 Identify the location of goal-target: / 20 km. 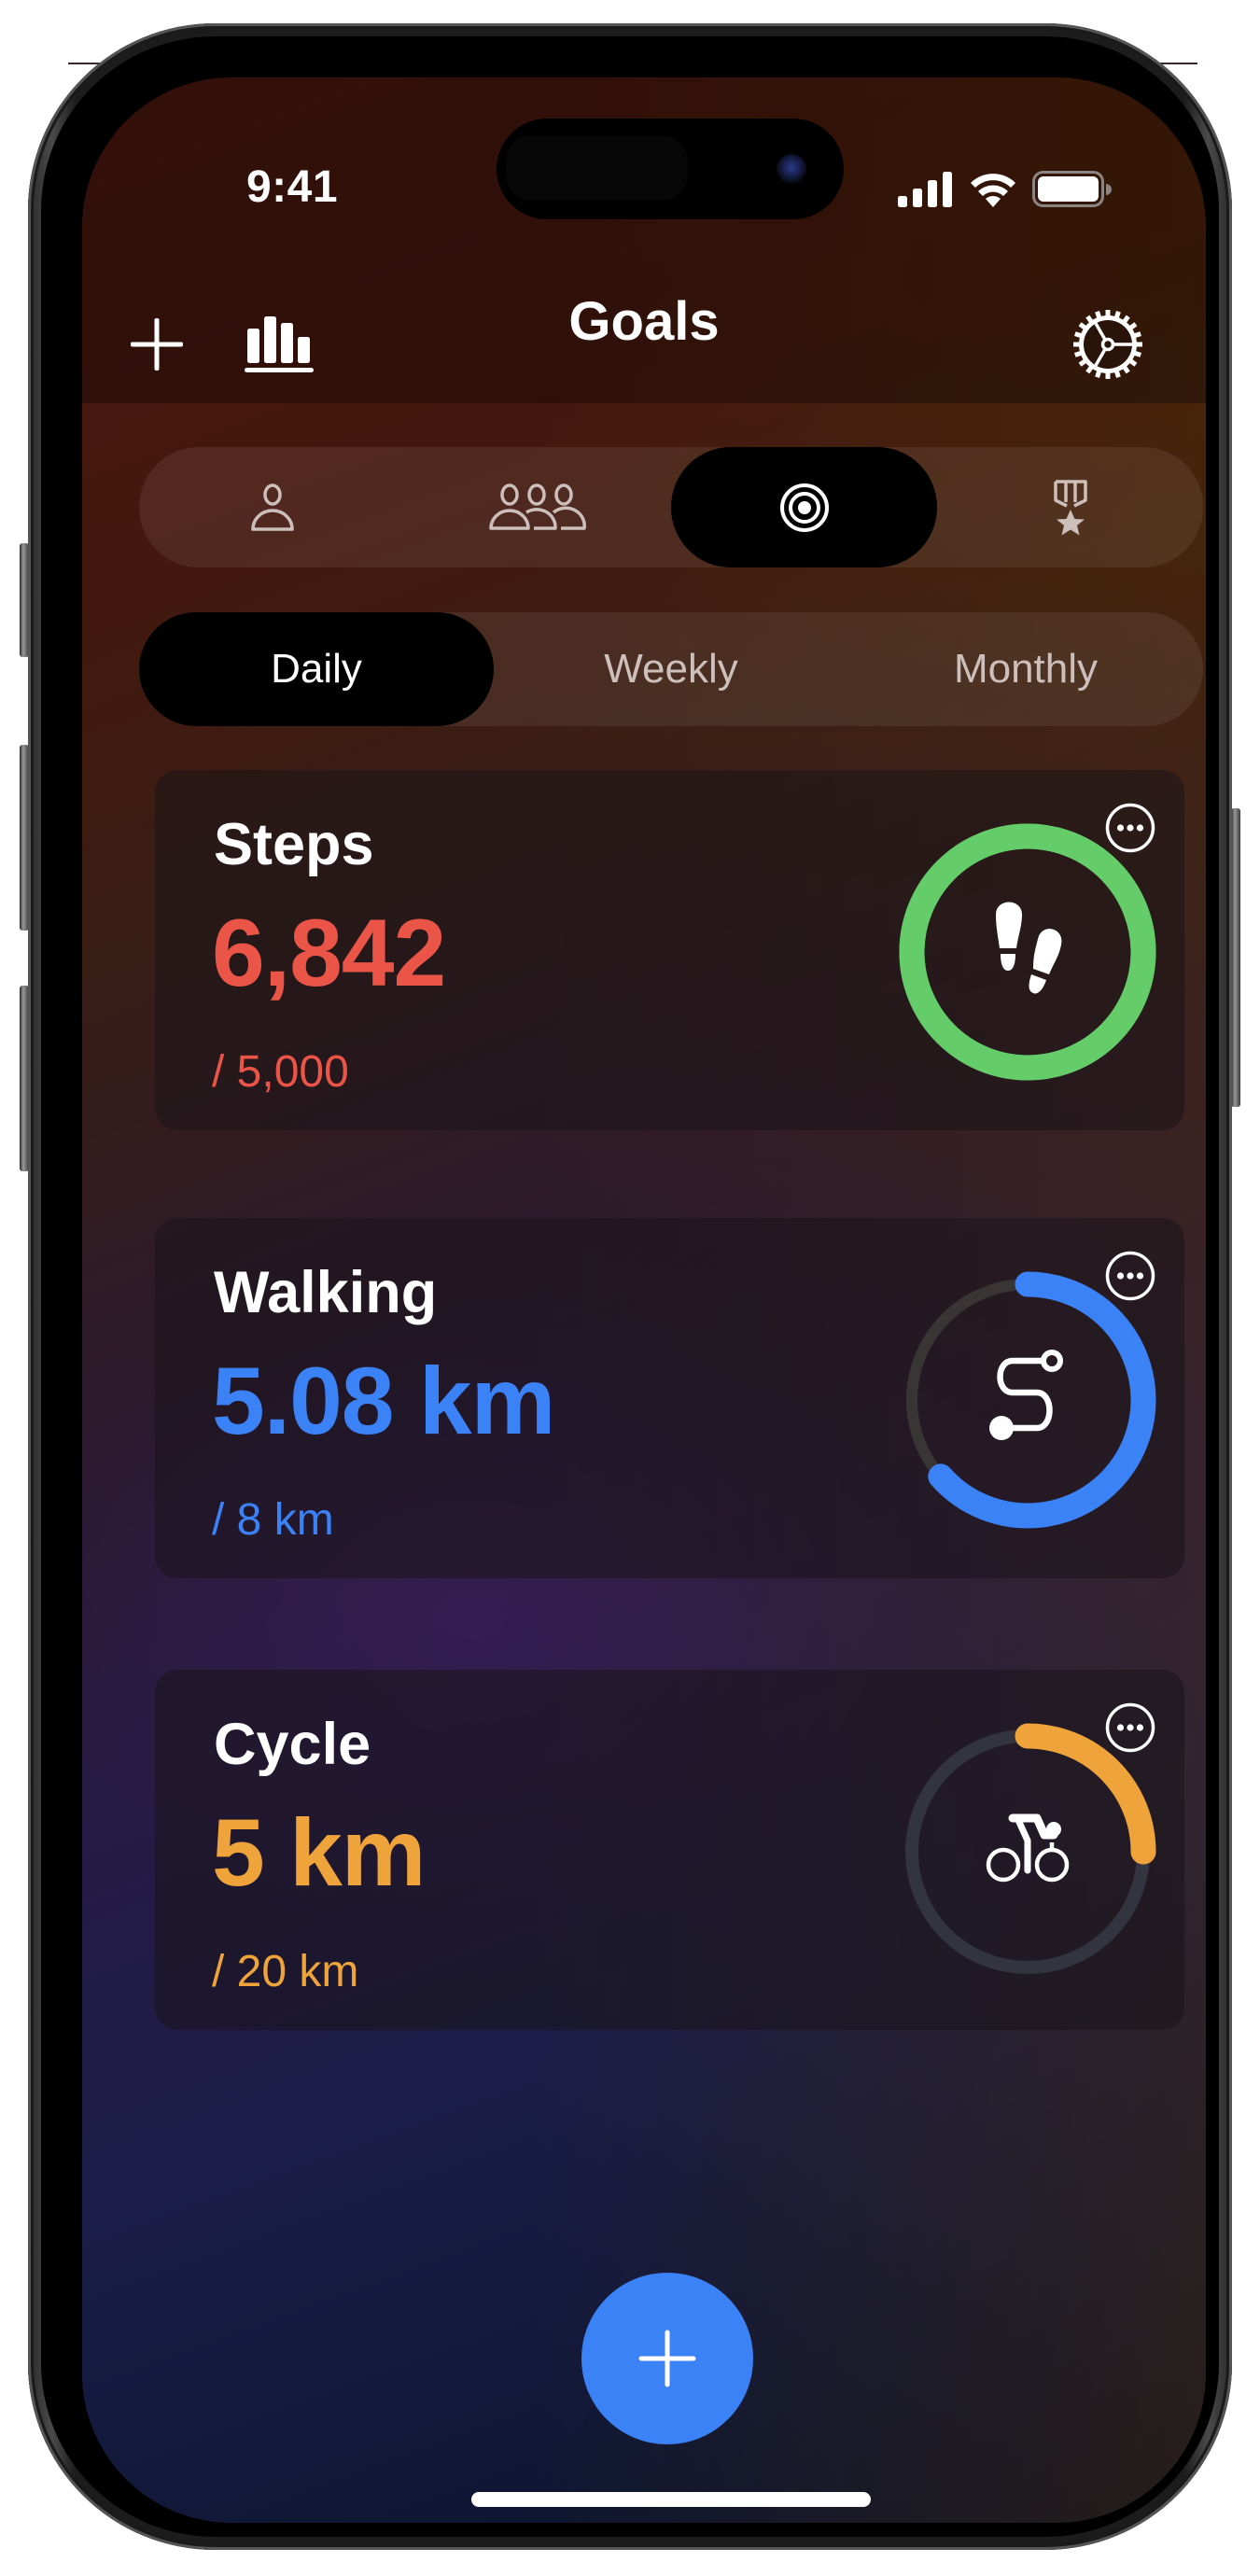
(285, 1971).